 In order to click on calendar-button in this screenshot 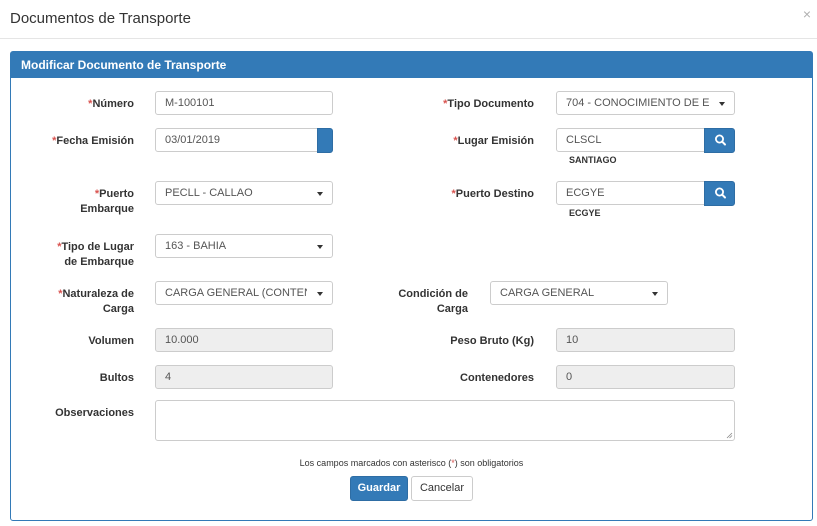, I will do `click(325, 140)`.